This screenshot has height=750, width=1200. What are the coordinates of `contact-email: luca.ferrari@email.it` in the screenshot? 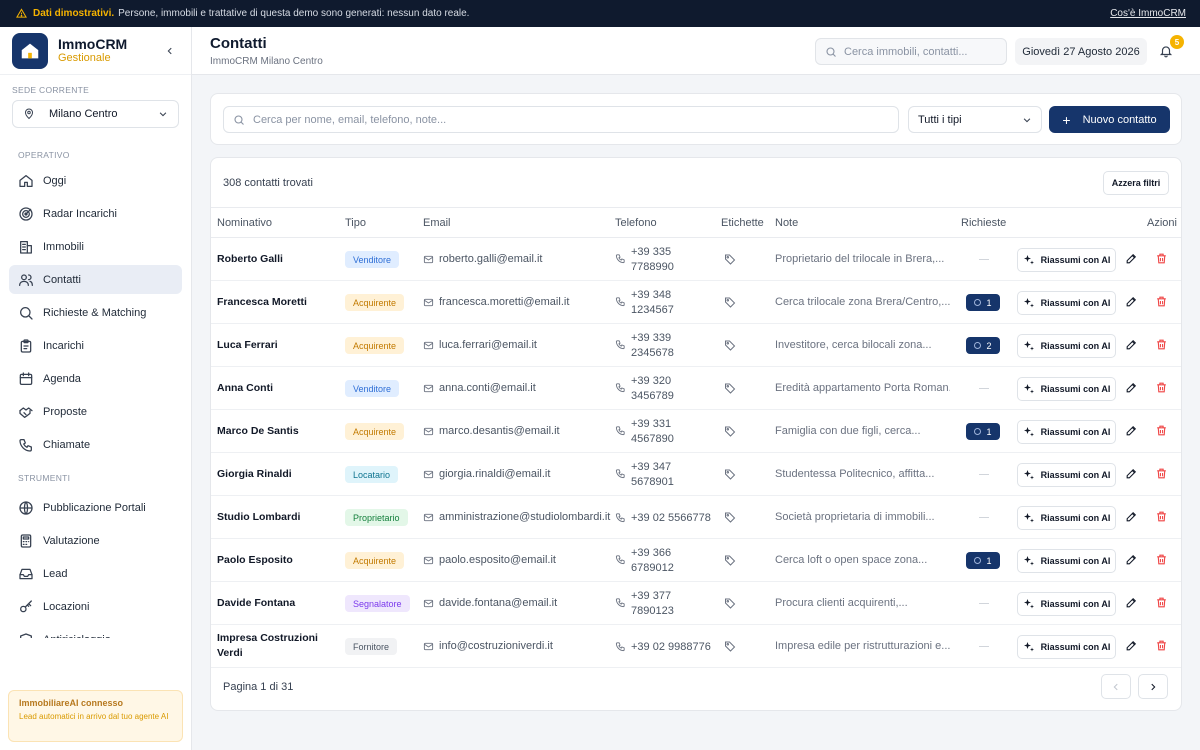 It's located at (480, 345).